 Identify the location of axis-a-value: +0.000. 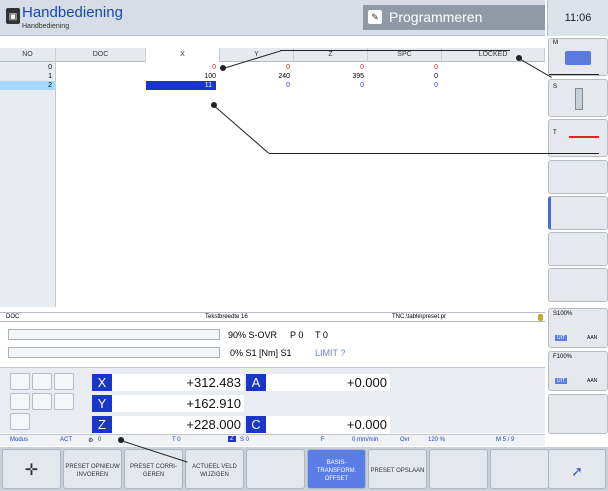
(328, 382).